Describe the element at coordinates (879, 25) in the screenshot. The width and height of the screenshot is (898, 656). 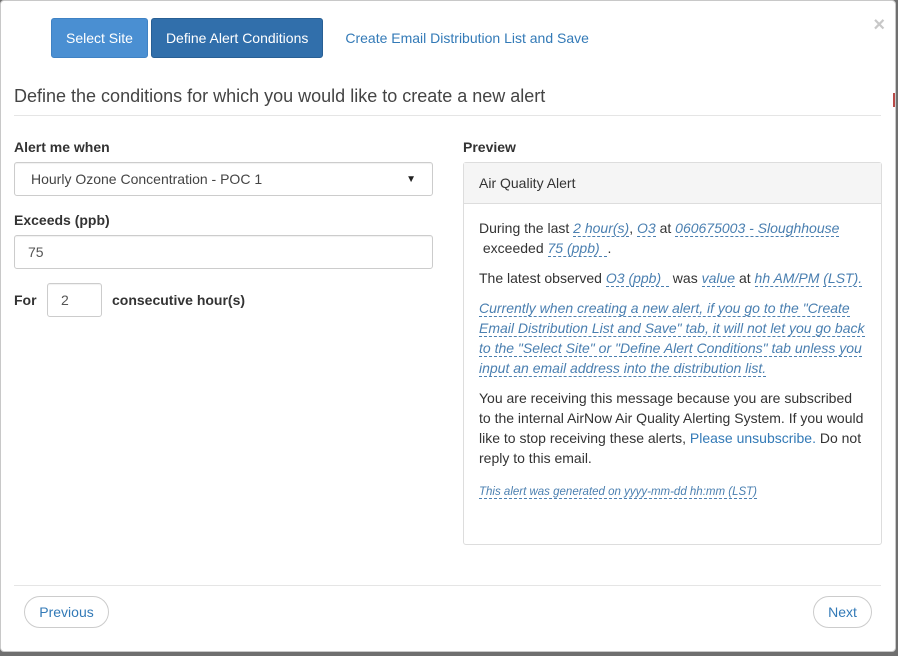
I see `close-icon: ×` at that location.